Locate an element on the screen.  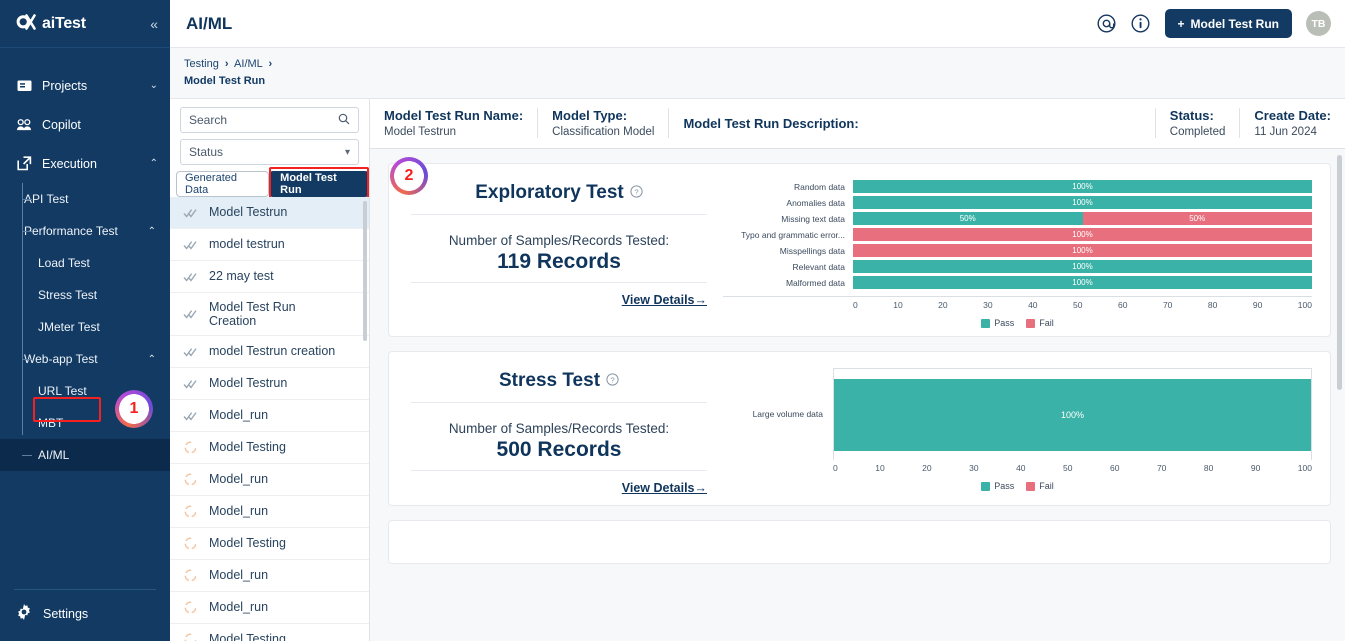
sidebar-item-projects: Projects ⌄ is located at coordinates (85, 85).